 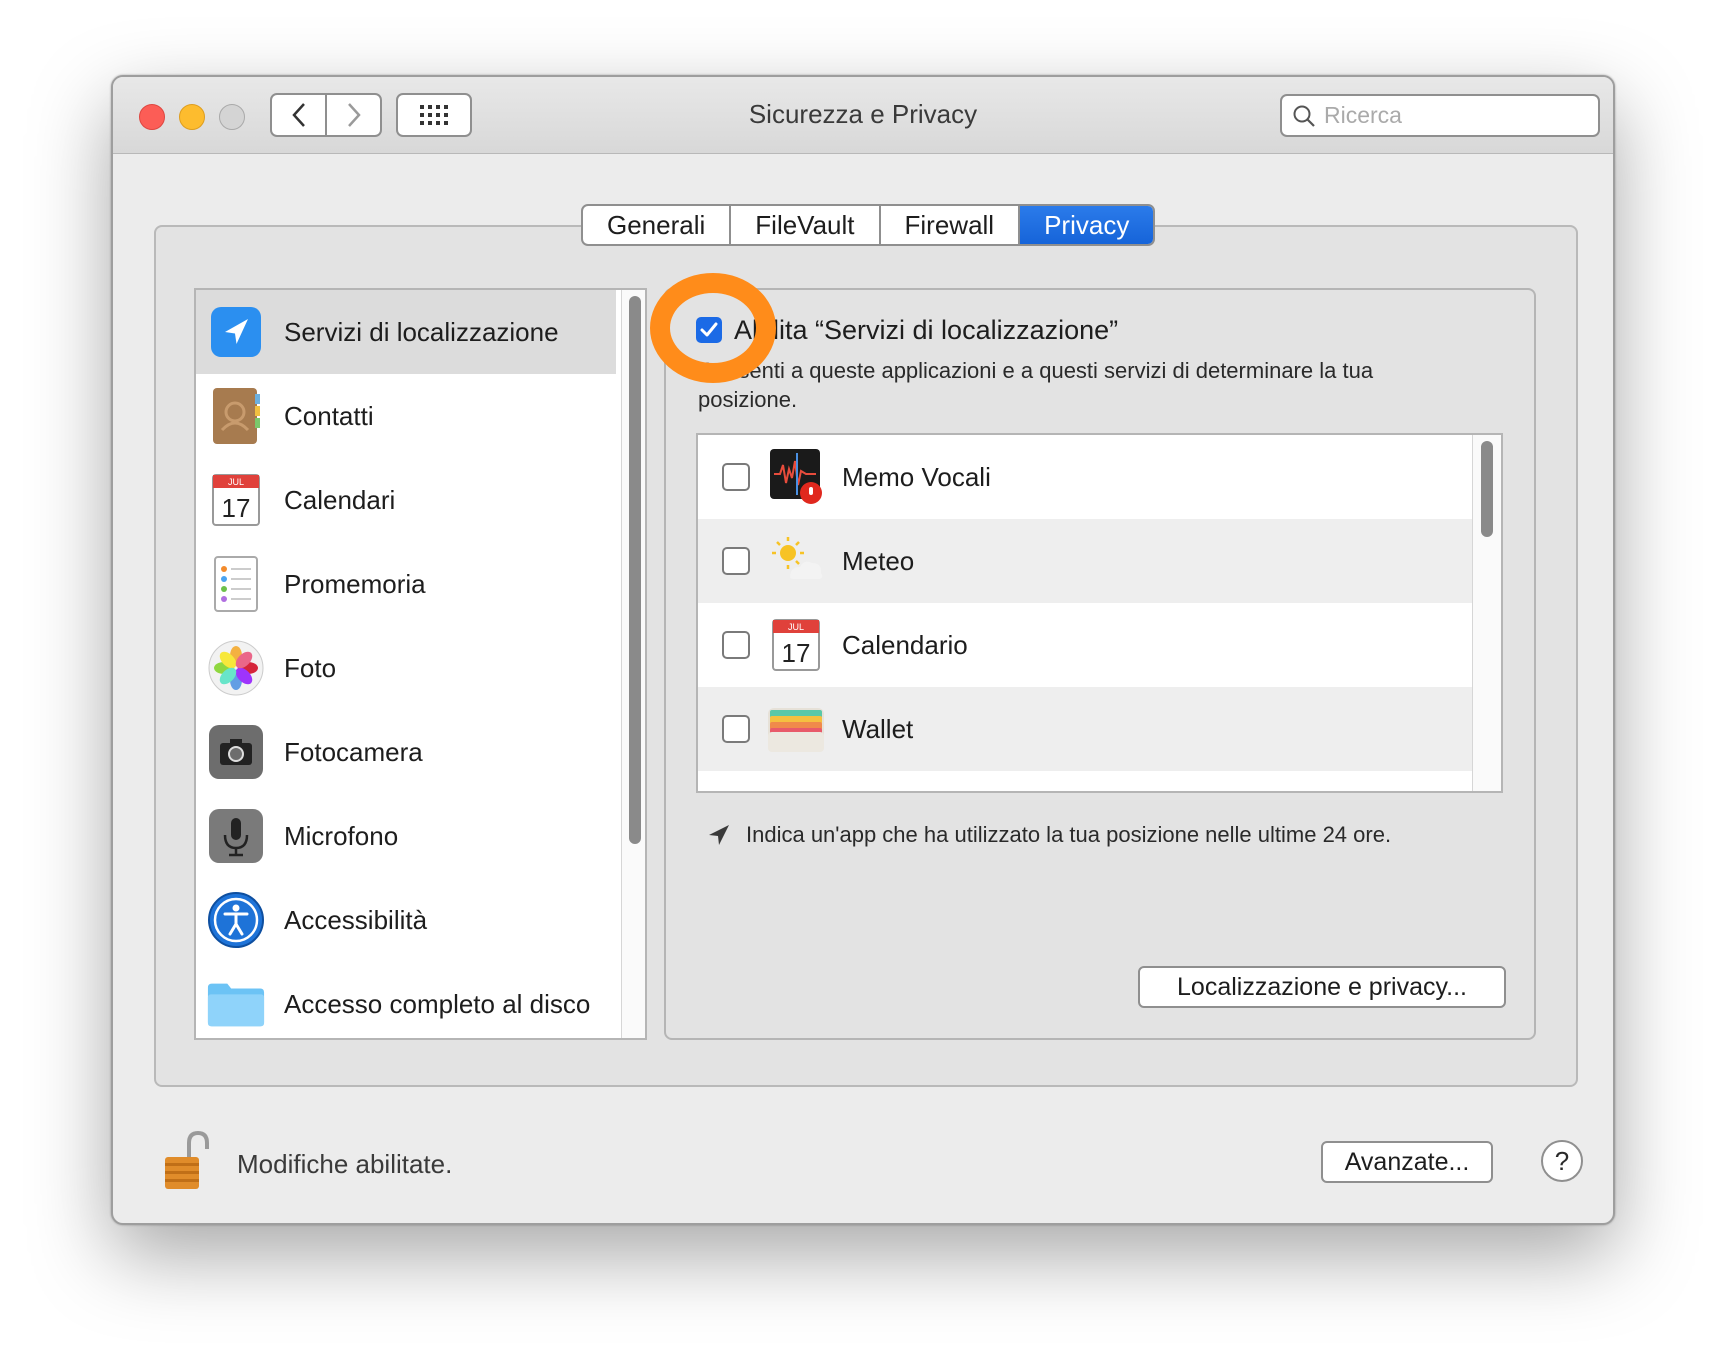 What do you see at coordinates (236, 1004) in the screenshot?
I see `folder-icon` at bounding box center [236, 1004].